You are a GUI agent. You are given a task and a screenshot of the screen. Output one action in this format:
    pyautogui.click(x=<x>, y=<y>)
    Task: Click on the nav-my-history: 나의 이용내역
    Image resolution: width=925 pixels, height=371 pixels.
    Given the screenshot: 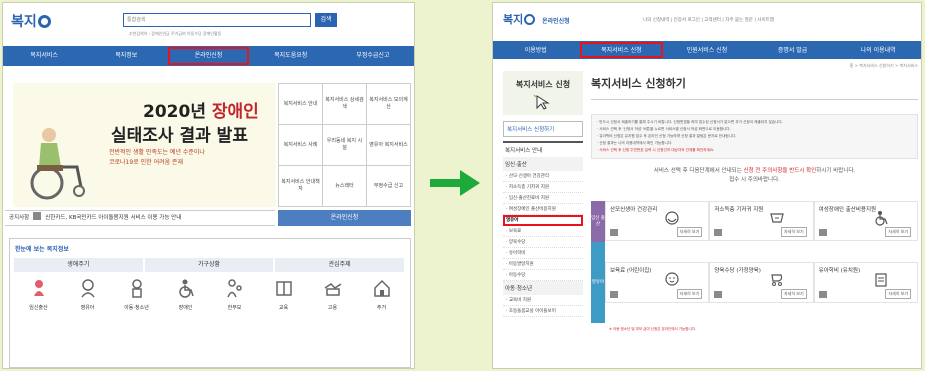 What is the action you would take?
    pyautogui.click(x=878, y=50)
    